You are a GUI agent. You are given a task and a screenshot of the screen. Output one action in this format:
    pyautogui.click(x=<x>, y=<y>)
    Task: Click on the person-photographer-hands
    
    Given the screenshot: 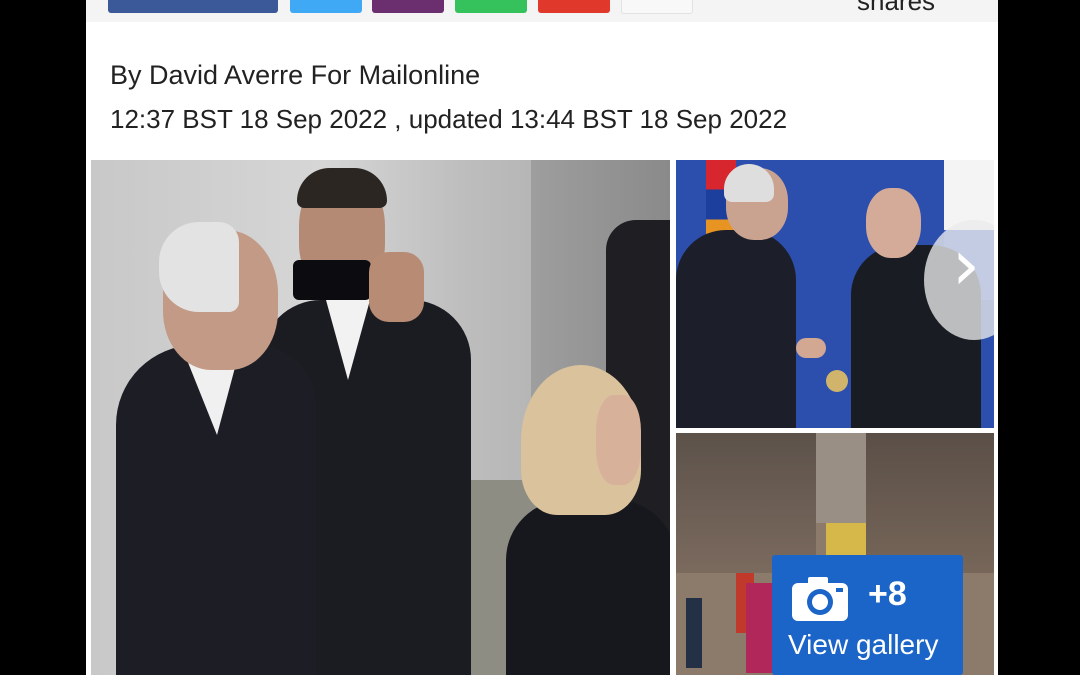 What is the action you would take?
    pyautogui.click(x=396, y=287)
    